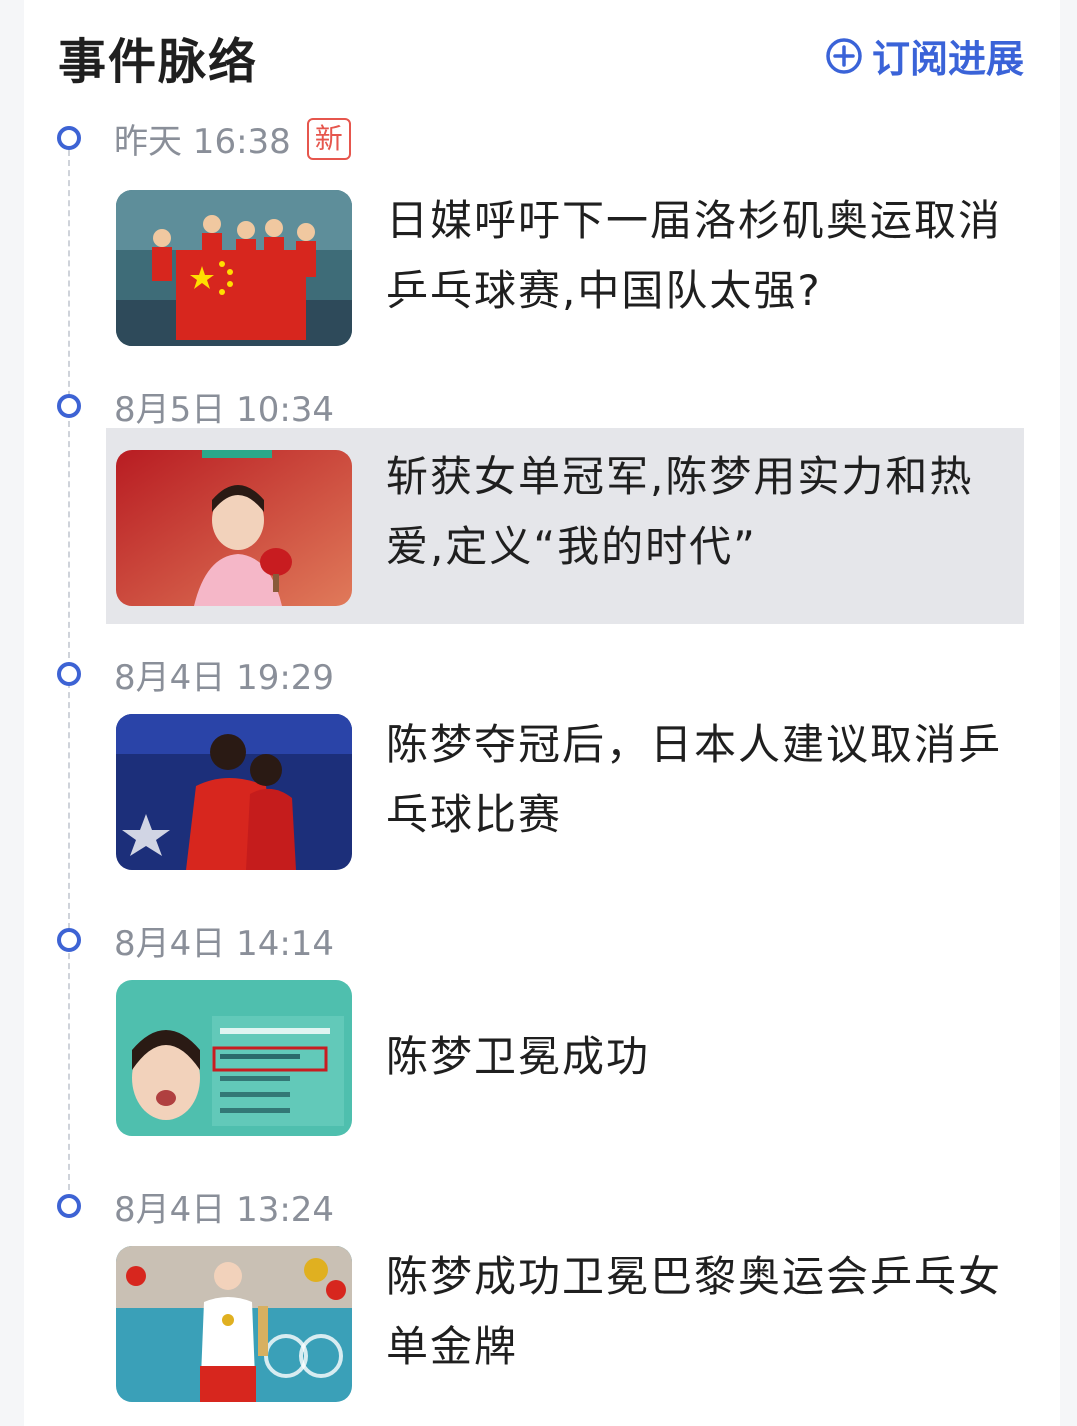 This screenshot has width=1077, height=1426. Describe the element at coordinates (224, 410) in the screenshot. I see `timestamp-text: 8月5日 10:34` at that location.